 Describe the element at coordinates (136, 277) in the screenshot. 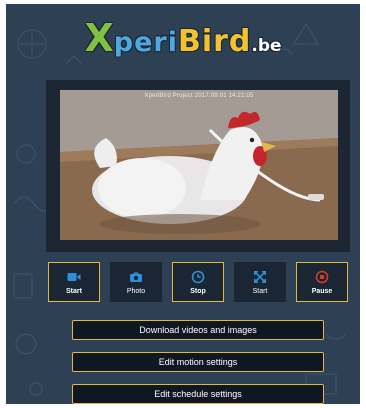

I see `camera-icon` at that location.